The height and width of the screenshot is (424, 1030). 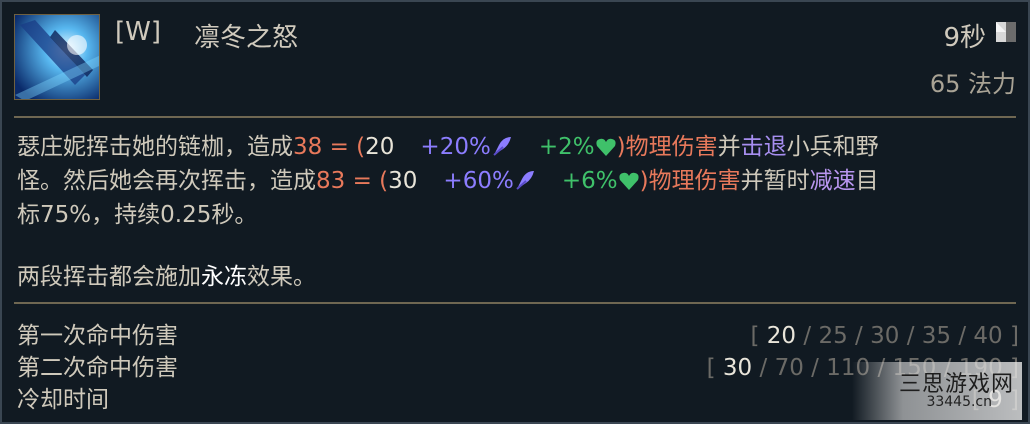 What do you see at coordinates (138, 32) in the screenshot?
I see `skill-hotkey: [W]` at bounding box center [138, 32].